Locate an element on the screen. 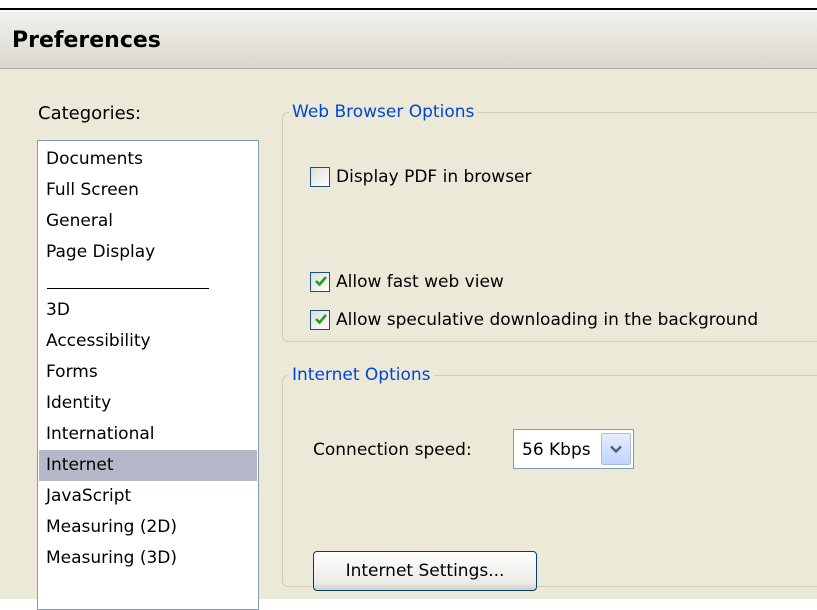 The image size is (817, 610). category-3d: 3D is located at coordinates (148, 310).